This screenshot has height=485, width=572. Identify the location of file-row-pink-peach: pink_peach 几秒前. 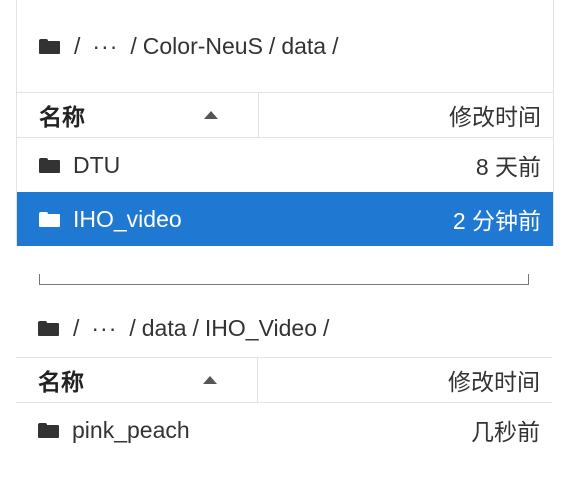
(284, 430).